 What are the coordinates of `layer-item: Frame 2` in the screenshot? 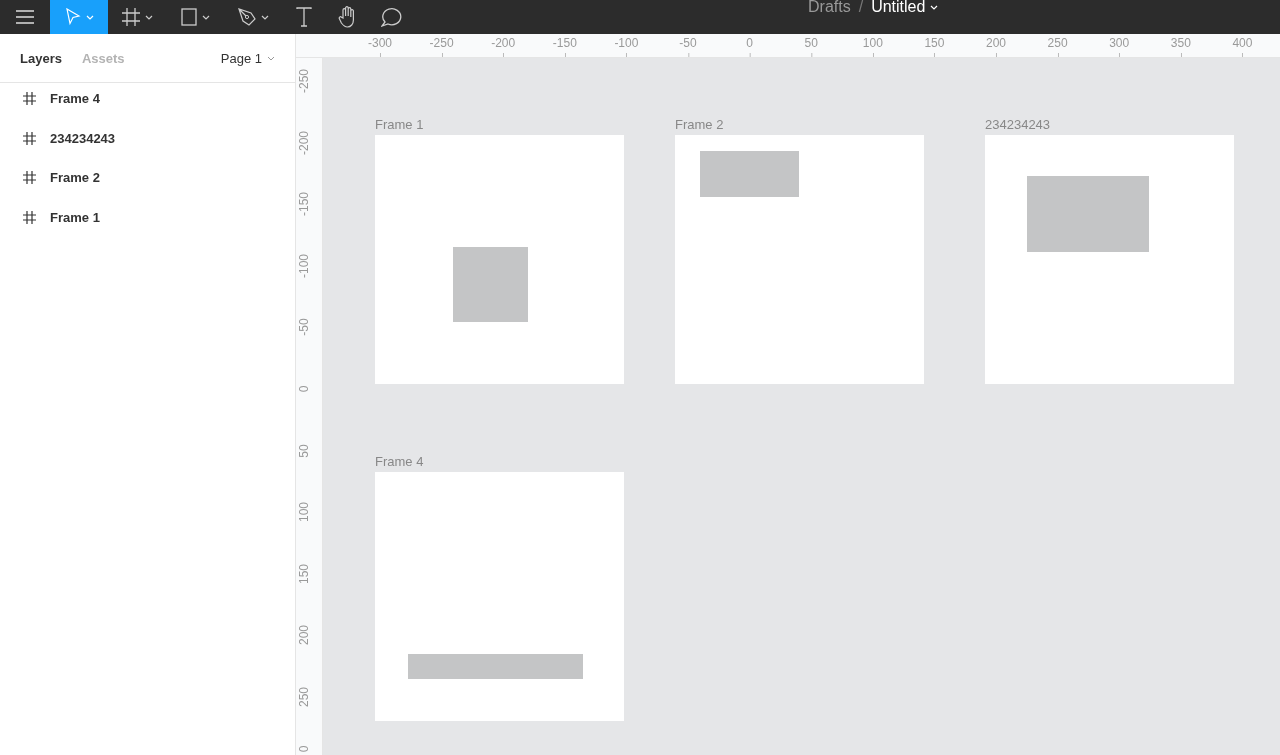 It's located at (147, 178).